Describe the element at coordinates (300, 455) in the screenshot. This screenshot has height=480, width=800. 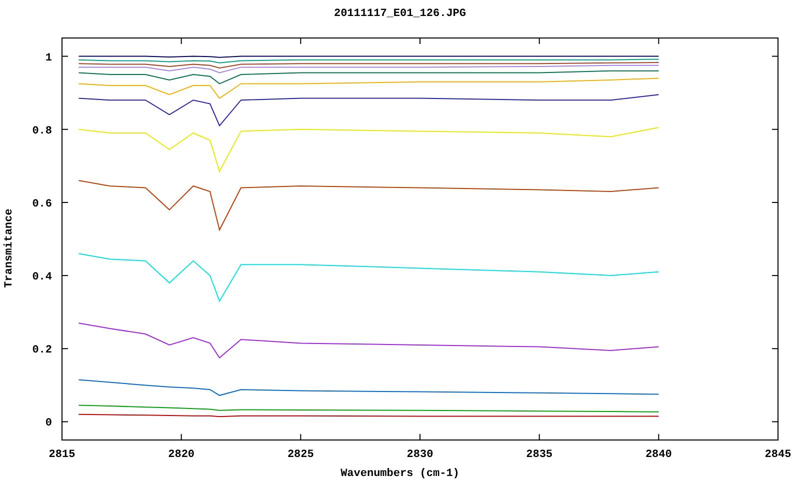
I see `tick-label: 2825` at that location.